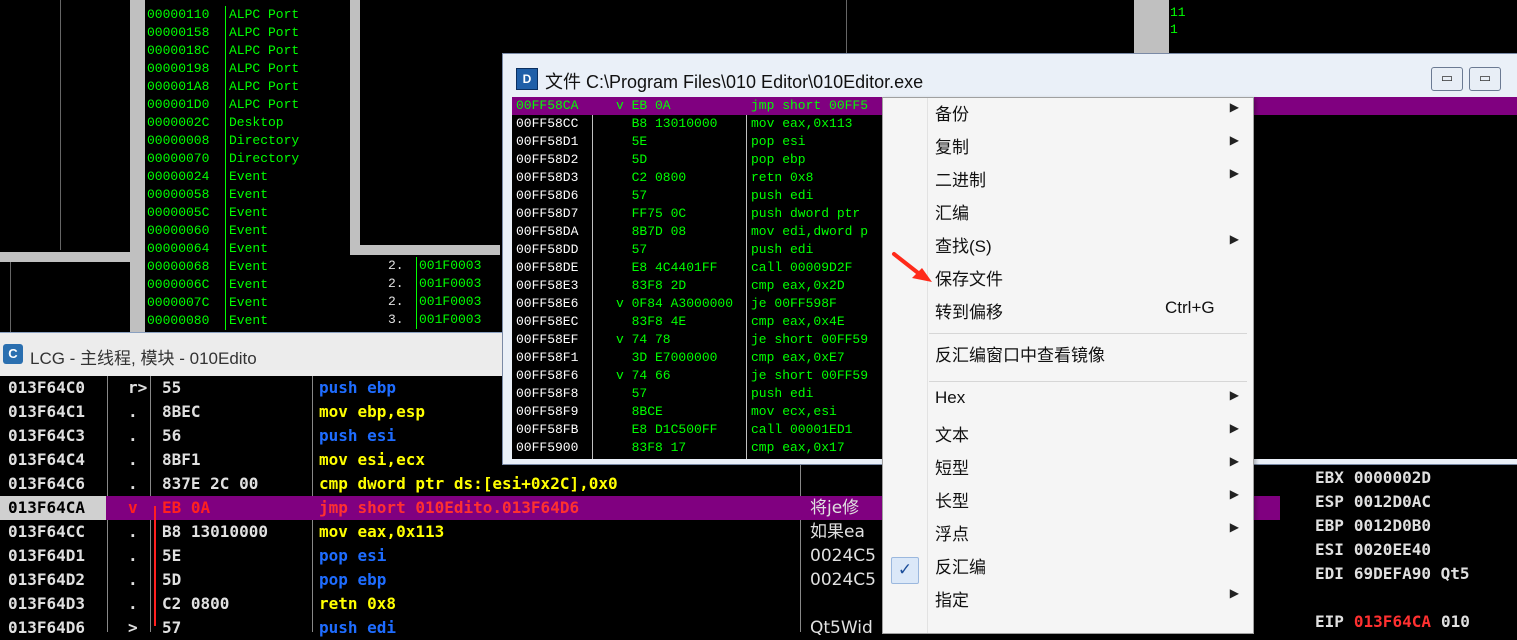  What do you see at coordinates (950, 397) in the screenshot?
I see `menu-item-label: Hex` at bounding box center [950, 397].